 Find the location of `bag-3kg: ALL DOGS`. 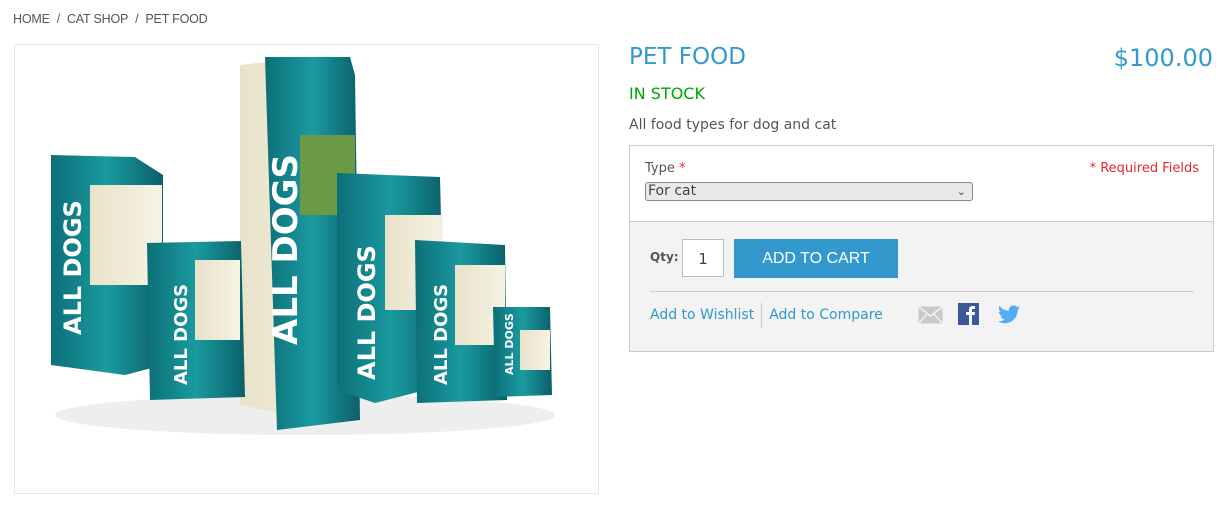

bag-3kg: ALL DOGS is located at coordinates (461, 321).